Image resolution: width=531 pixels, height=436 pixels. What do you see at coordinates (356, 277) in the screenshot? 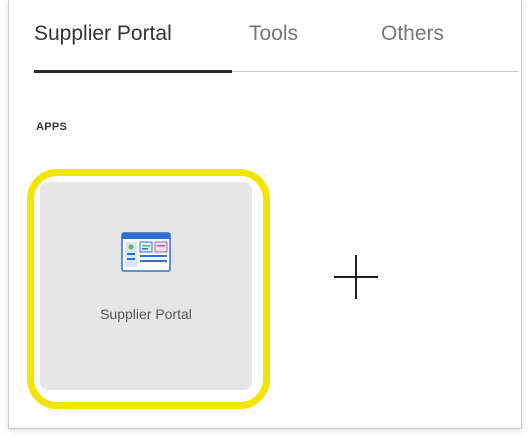
I see `add-app-button` at bounding box center [356, 277].